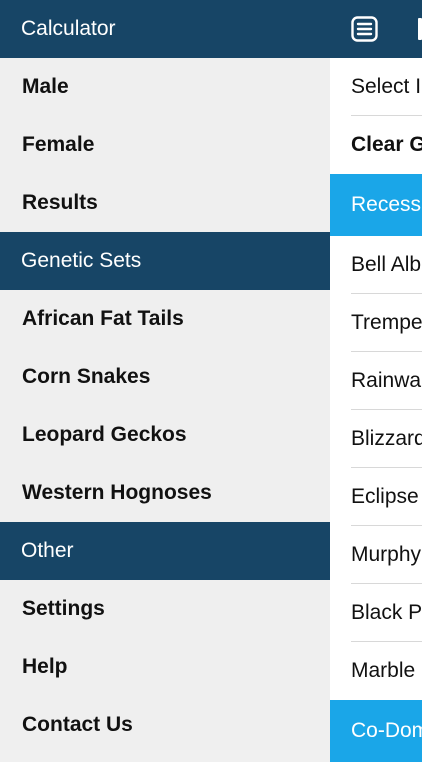 The width and height of the screenshot is (422, 762). I want to click on menu-item-western-hognoses: Western Hognoses, so click(165, 493).